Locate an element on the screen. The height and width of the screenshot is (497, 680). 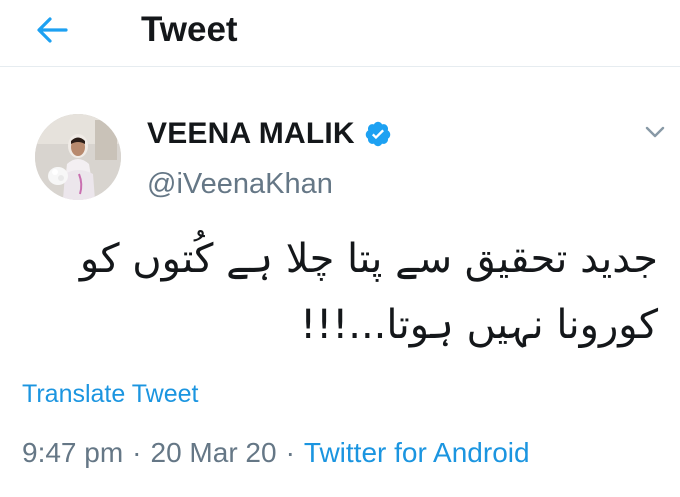
tweet-menu-button is located at coordinates (655, 134).